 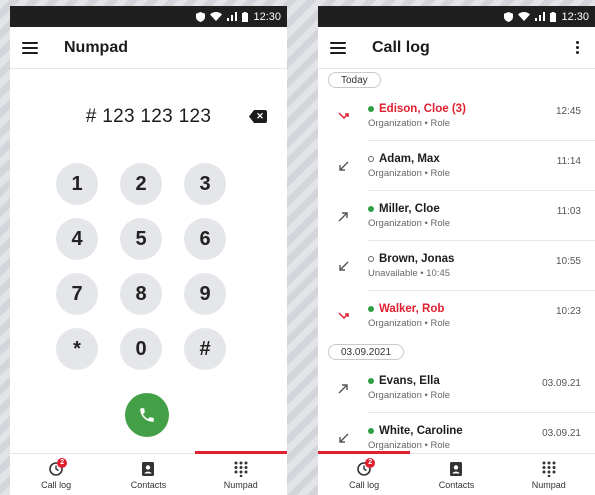 I want to click on more-options-icon, so click(x=577, y=47).